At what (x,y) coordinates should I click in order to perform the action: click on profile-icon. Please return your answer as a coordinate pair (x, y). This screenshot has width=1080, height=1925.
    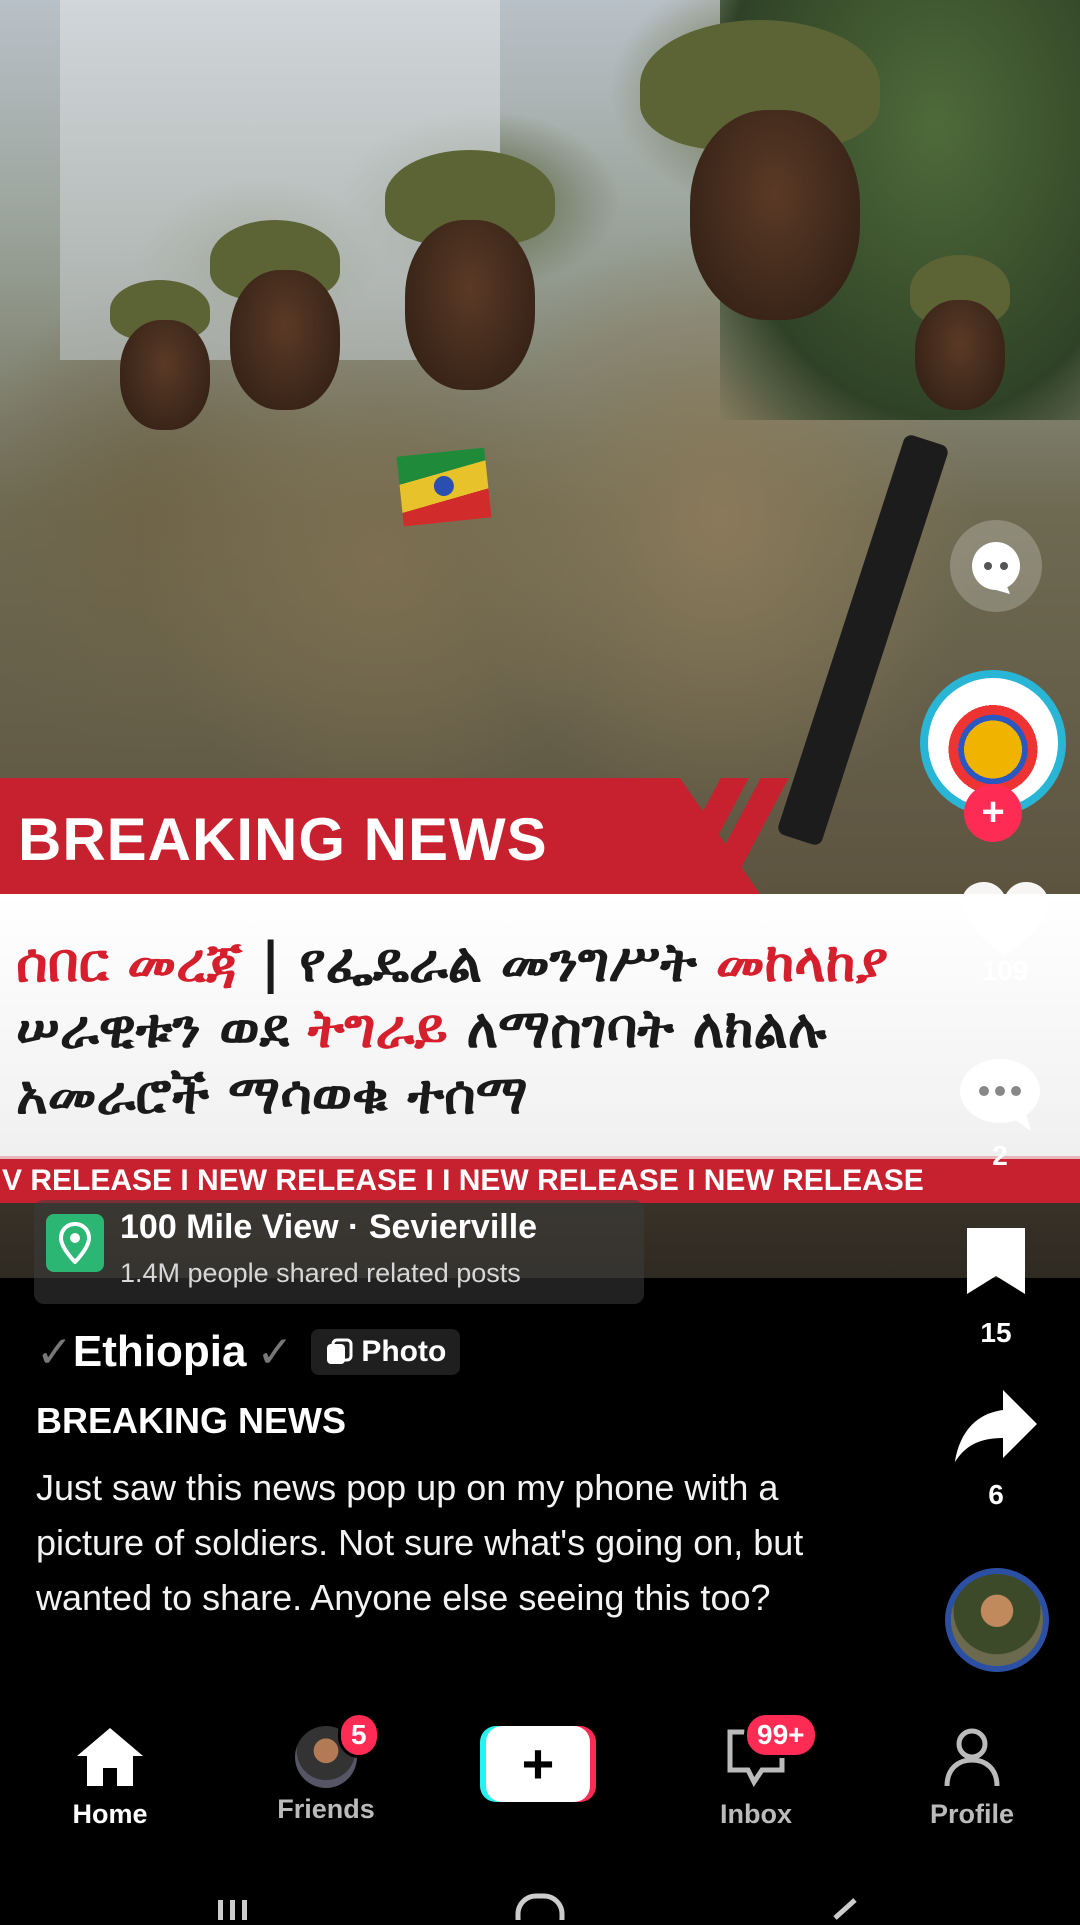
    Looking at the image, I should click on (972, 1757).